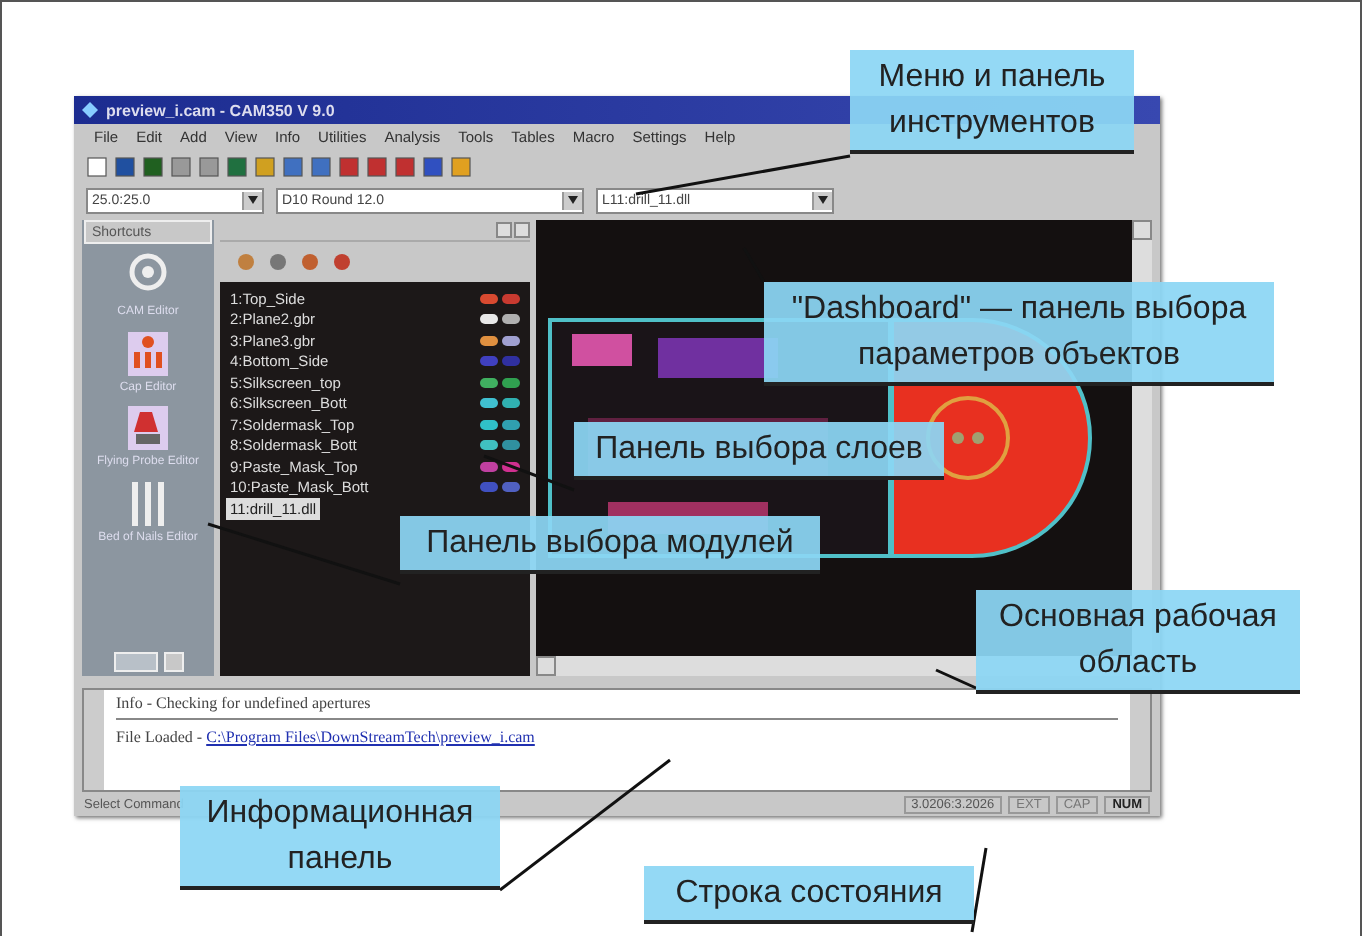  What do you see at coordinates (809, 895) in the screenshot?
I see `callout-label: Строка состояния` at bounding box center [809, 895].